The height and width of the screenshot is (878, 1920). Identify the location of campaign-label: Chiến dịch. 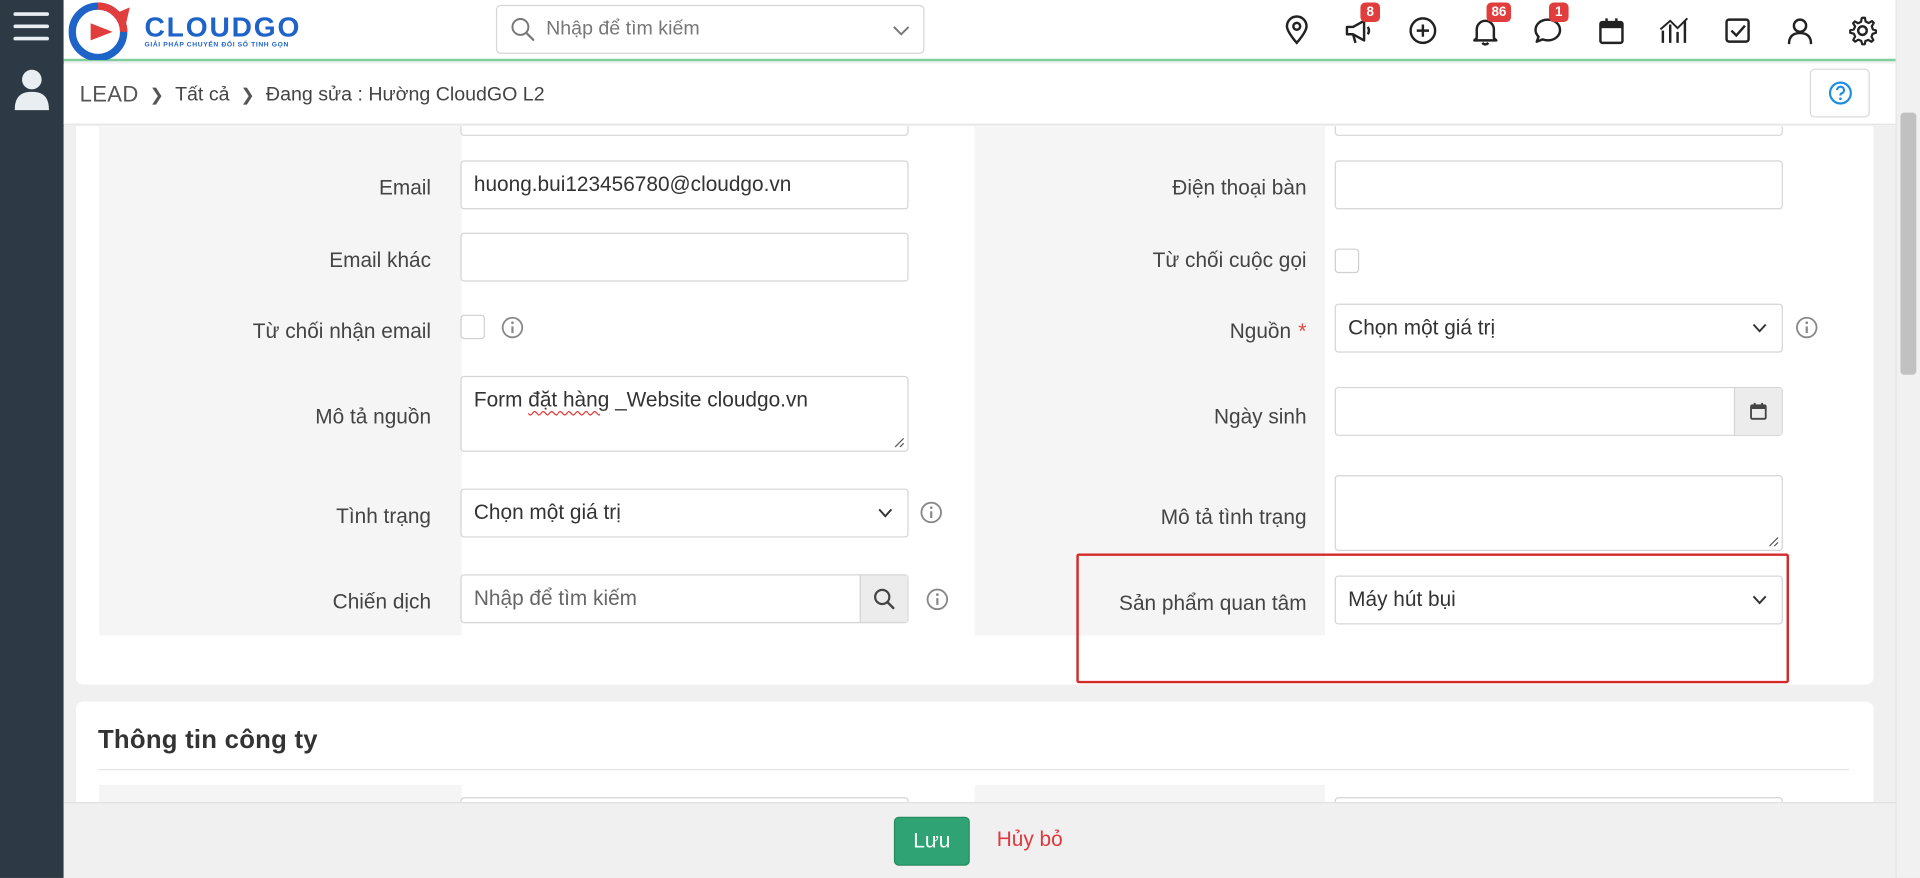
(382, 602).